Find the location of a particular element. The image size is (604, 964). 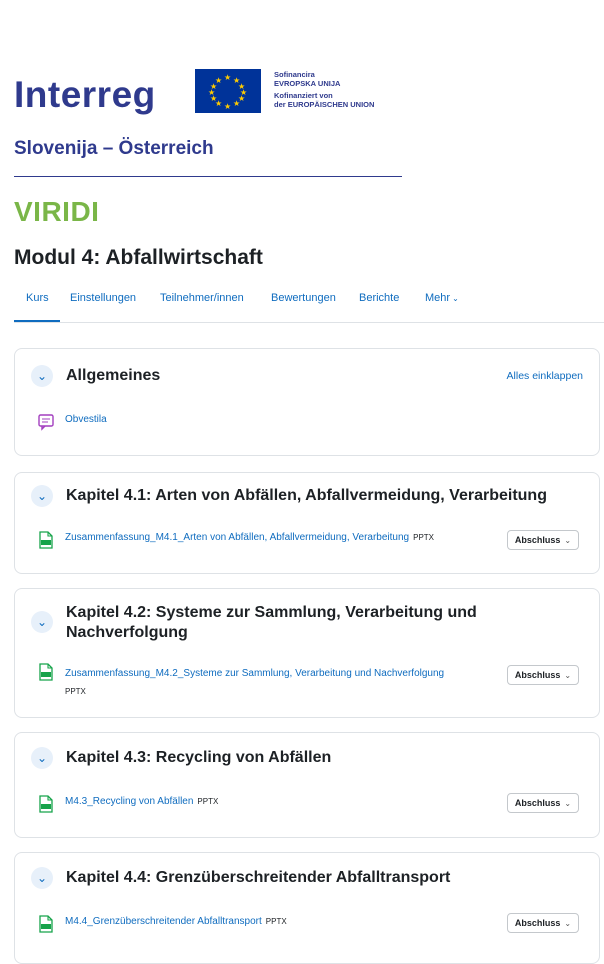

section-title: Kapitel 4.3: Recycling von Abfällen is located at coordinates (198, 758).